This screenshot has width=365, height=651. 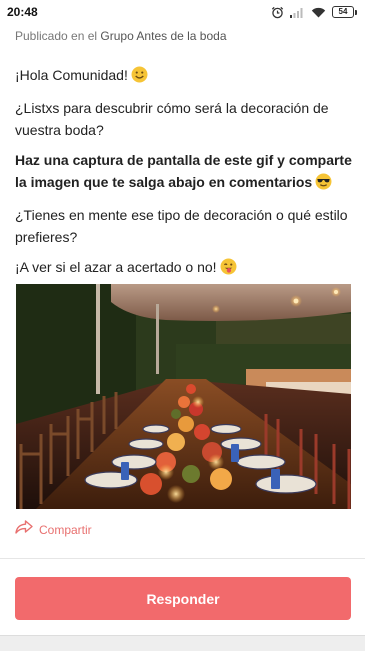 What do you see at coordinates (185, 76) in the screenshot?
I see `post-paragraph: ¡Hola Comunidad!` at bounding box center [185, 76].